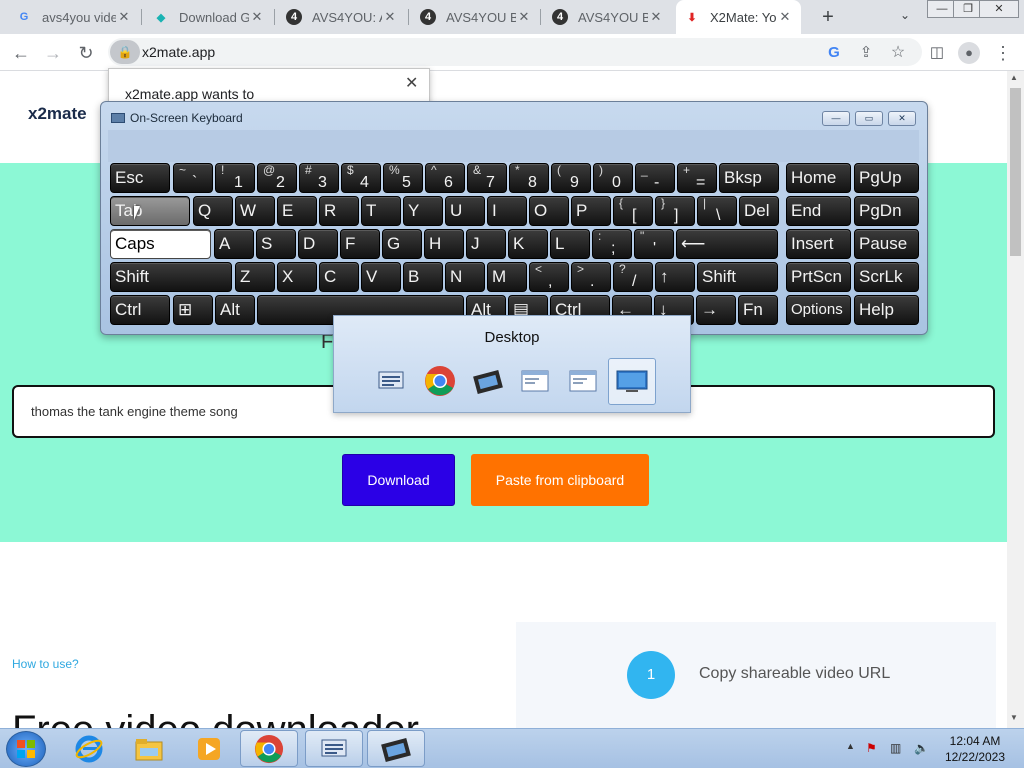 Image resolution: width=1024 pixels, height=768 pixels. What do you see at coordinates (334, 748) in the screenshot?
I see `taskbar-osk-button` at bounding box center [334, 748].